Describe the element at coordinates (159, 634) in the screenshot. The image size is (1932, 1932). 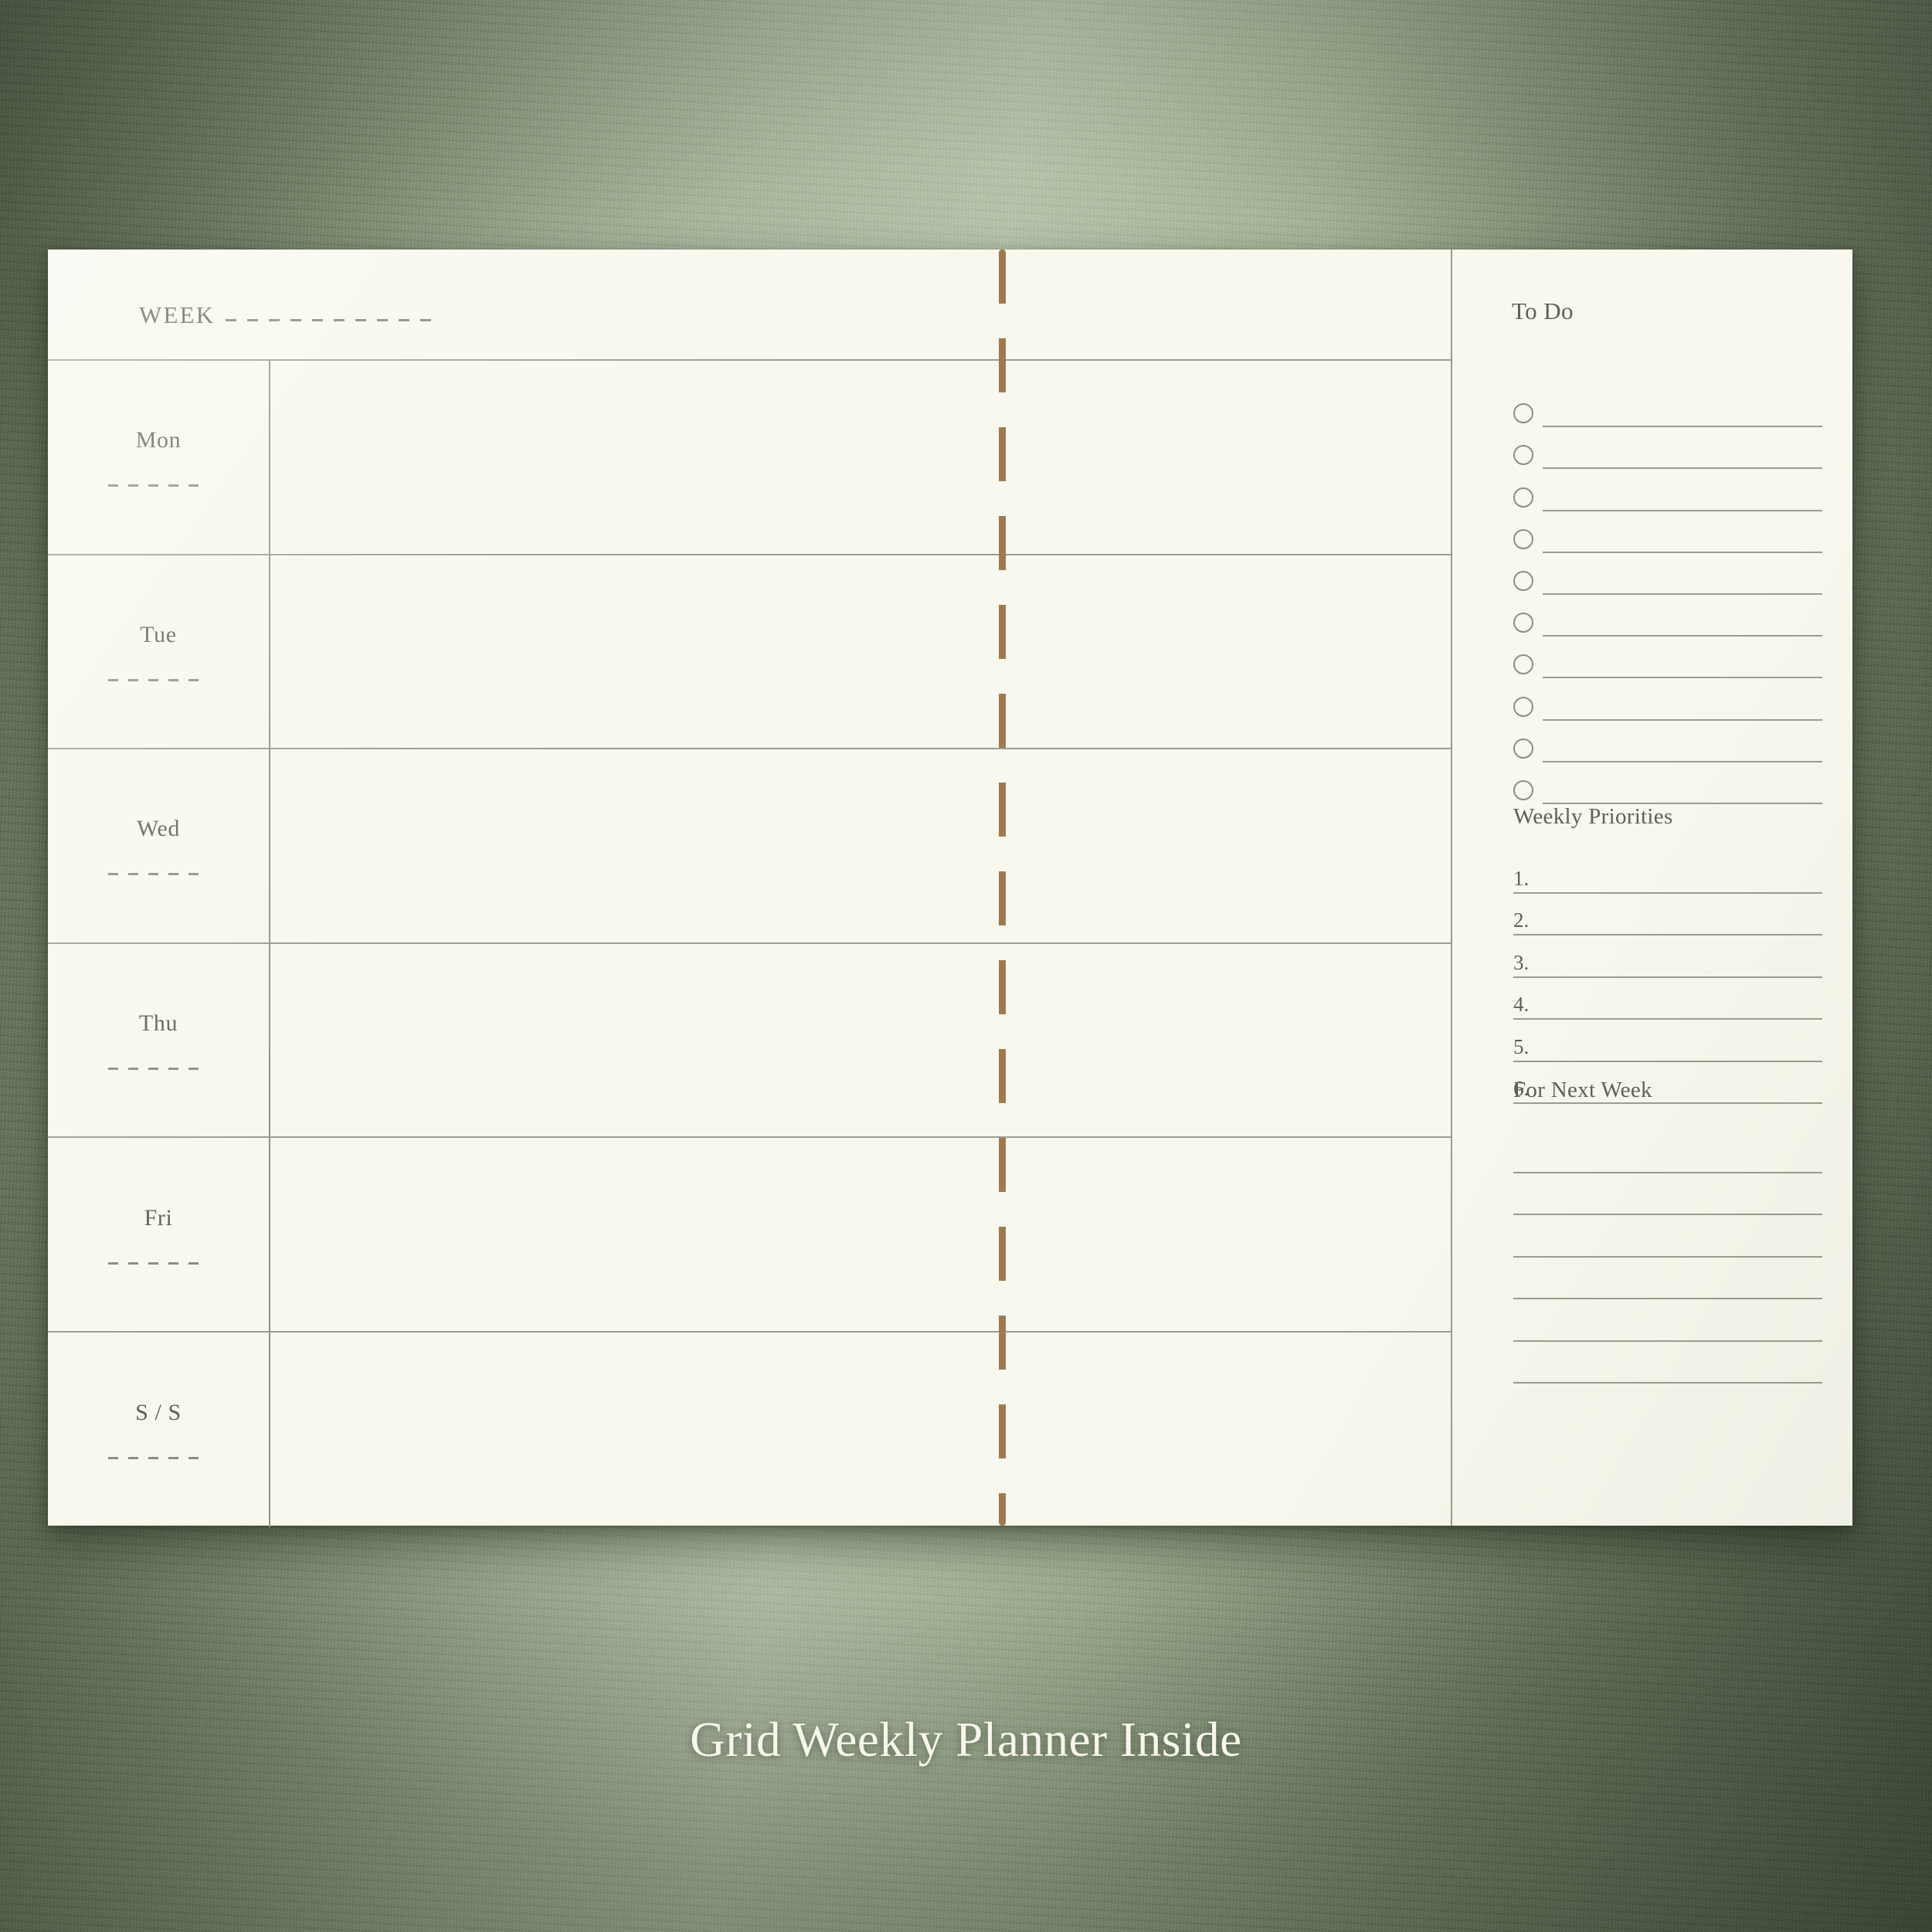
I see `day-name: Tue` at that location.